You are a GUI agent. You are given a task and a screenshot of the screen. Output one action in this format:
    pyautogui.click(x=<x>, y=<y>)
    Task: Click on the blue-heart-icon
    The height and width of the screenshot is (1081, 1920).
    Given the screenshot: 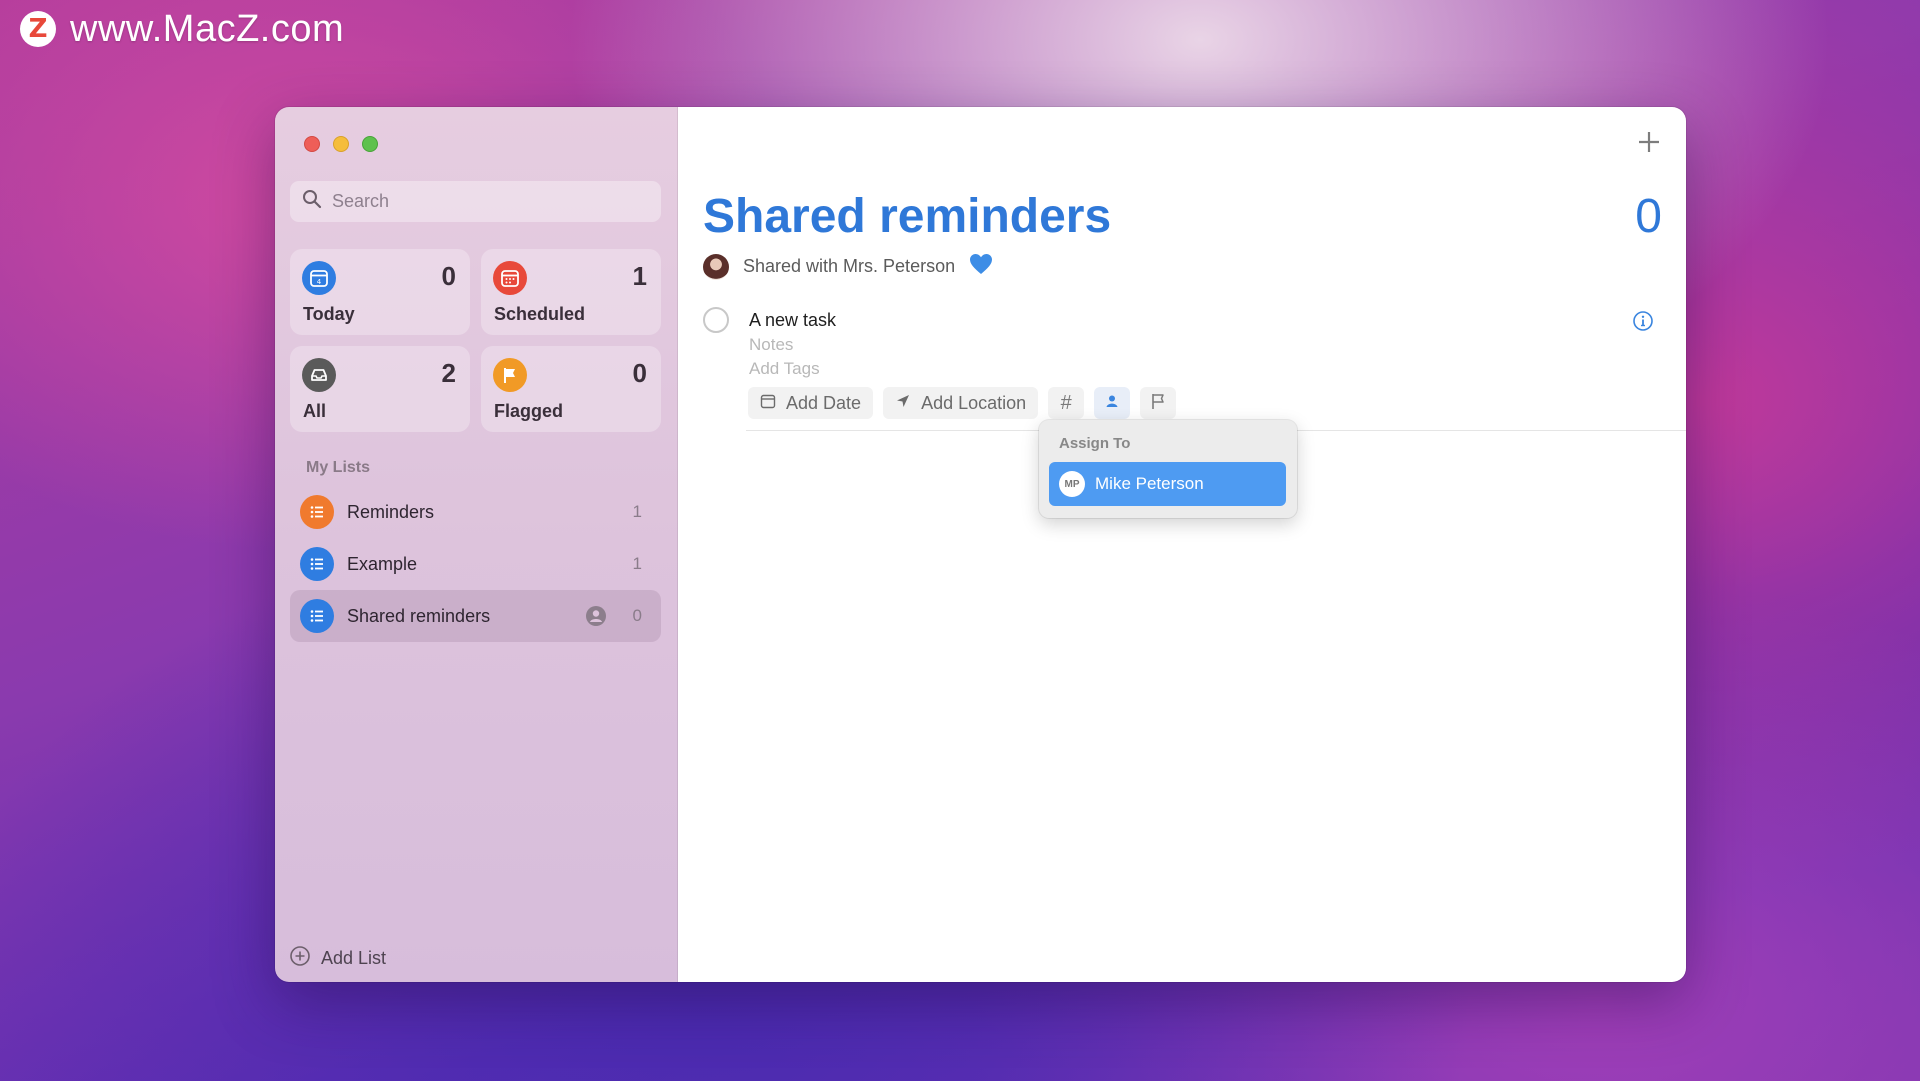 What is the action you would take?
    pyautogui.click(x=981, y=266)
    